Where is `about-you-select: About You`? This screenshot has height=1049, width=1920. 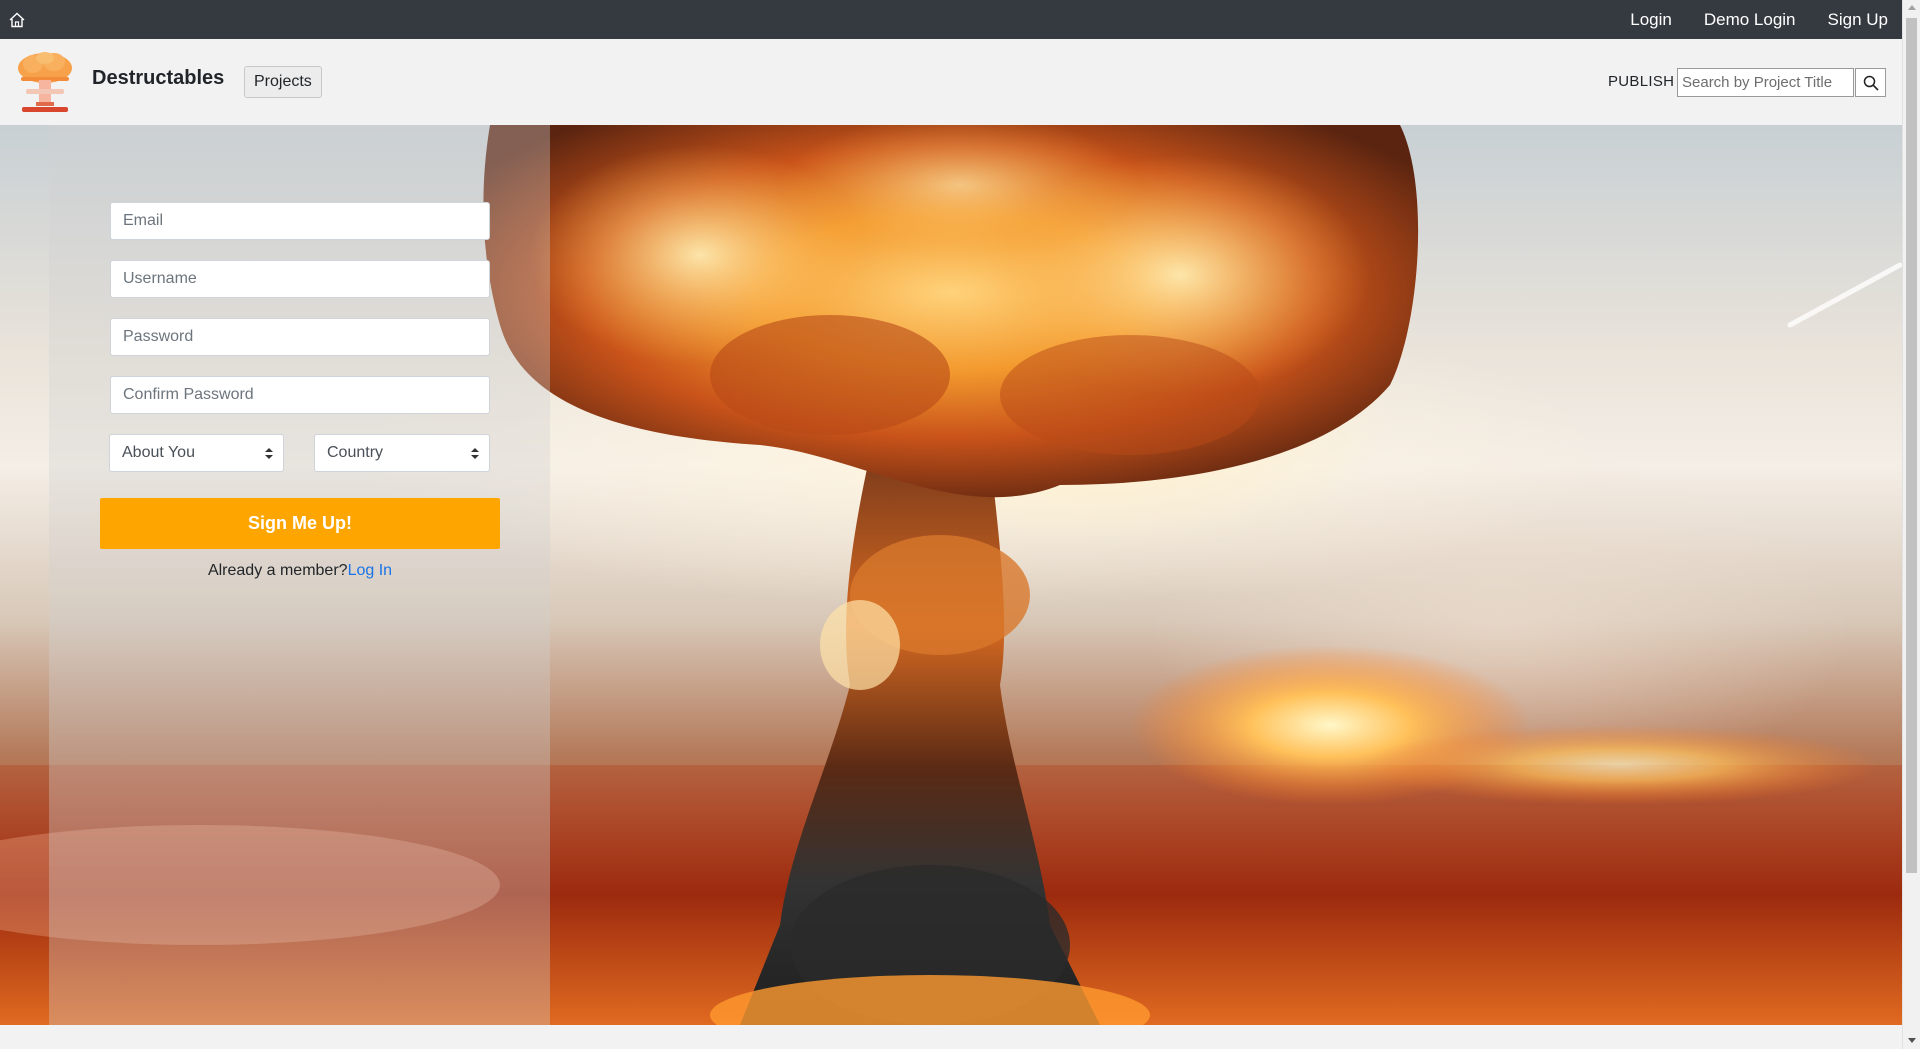
about-you-select: About You is located at coordinates (196, 453).